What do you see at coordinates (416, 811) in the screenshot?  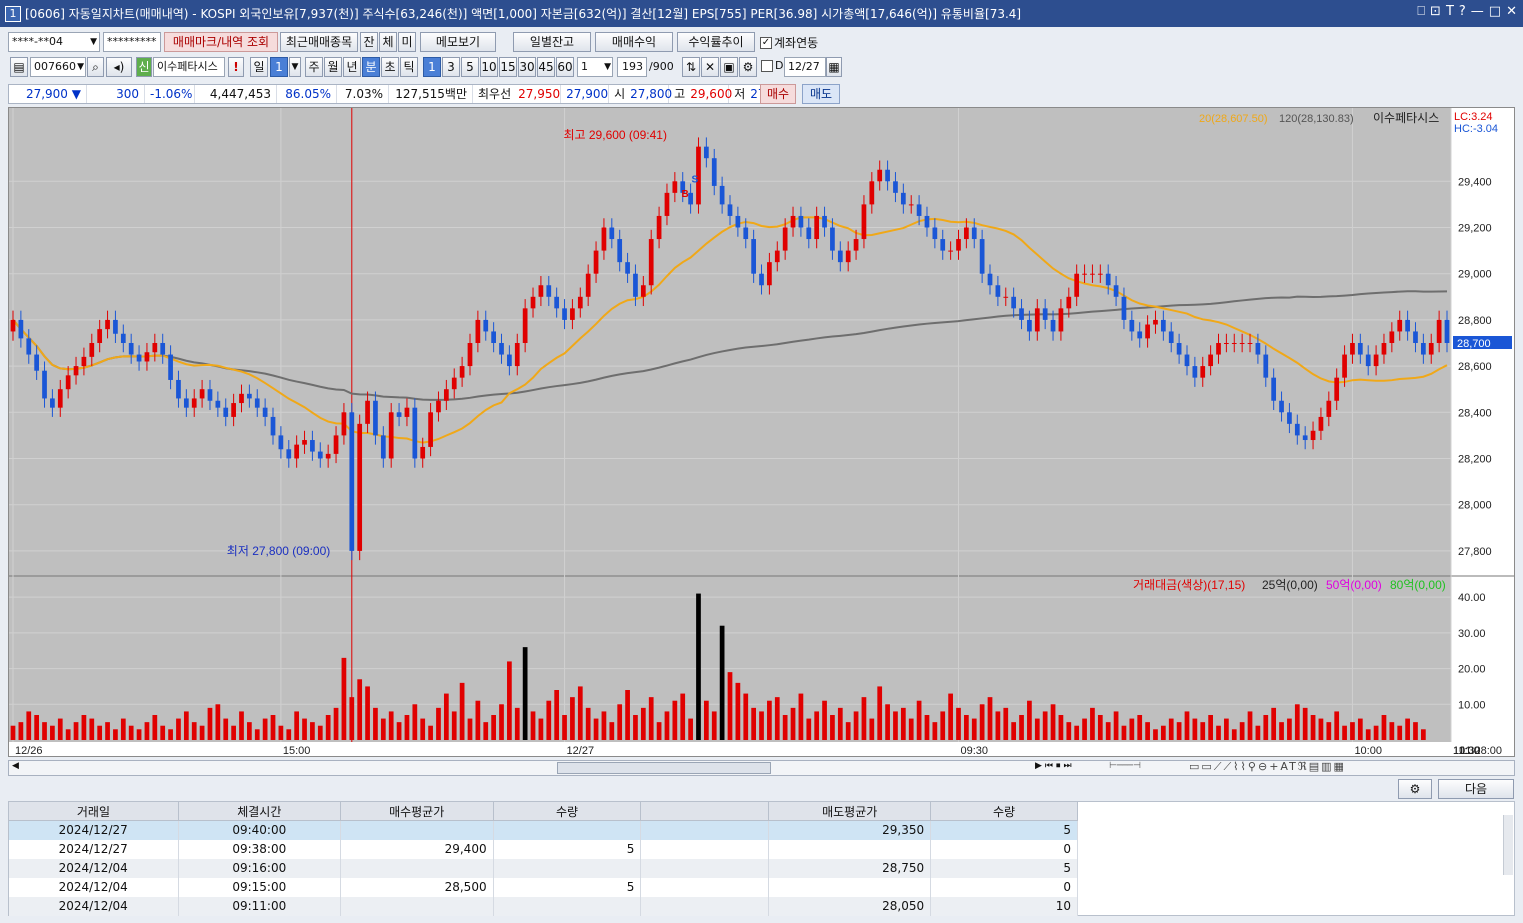 I see `header-buy-avg: 매수평균가` at bounding box center [416, 811].